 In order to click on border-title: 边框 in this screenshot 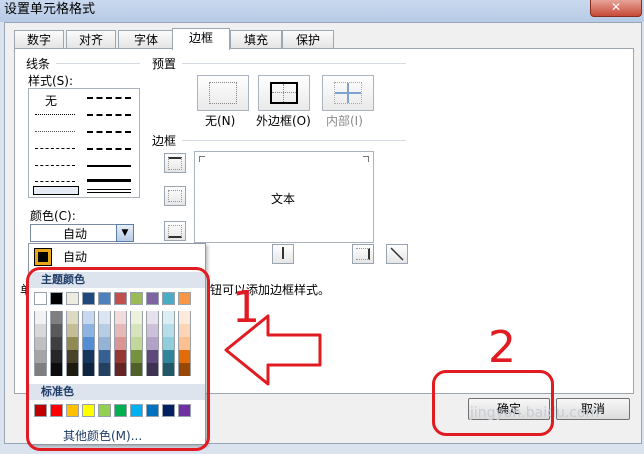, I will do `click(164, 141)`.